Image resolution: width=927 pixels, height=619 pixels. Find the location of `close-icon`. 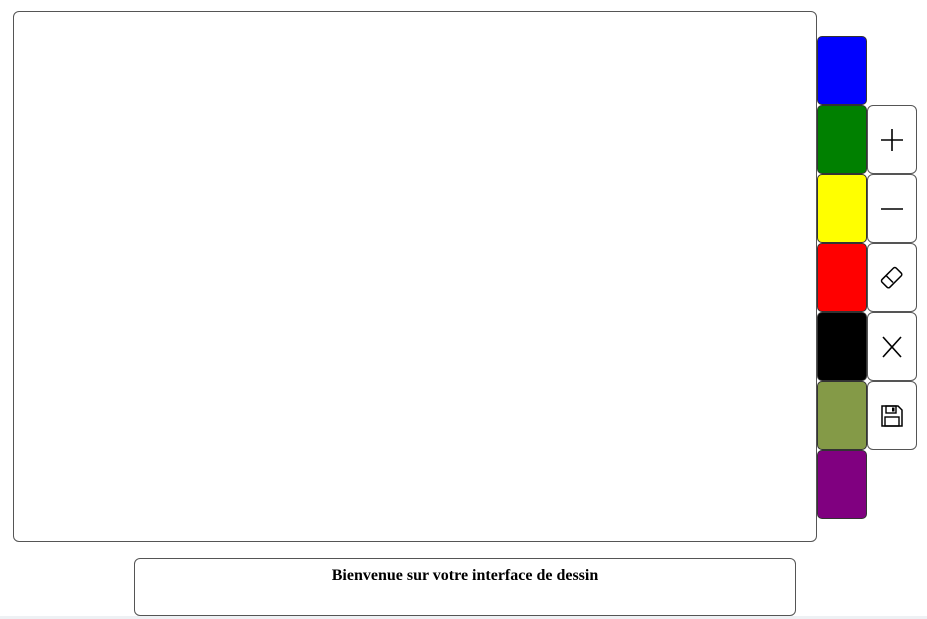

close-icon is located at coordinates (892, 346).